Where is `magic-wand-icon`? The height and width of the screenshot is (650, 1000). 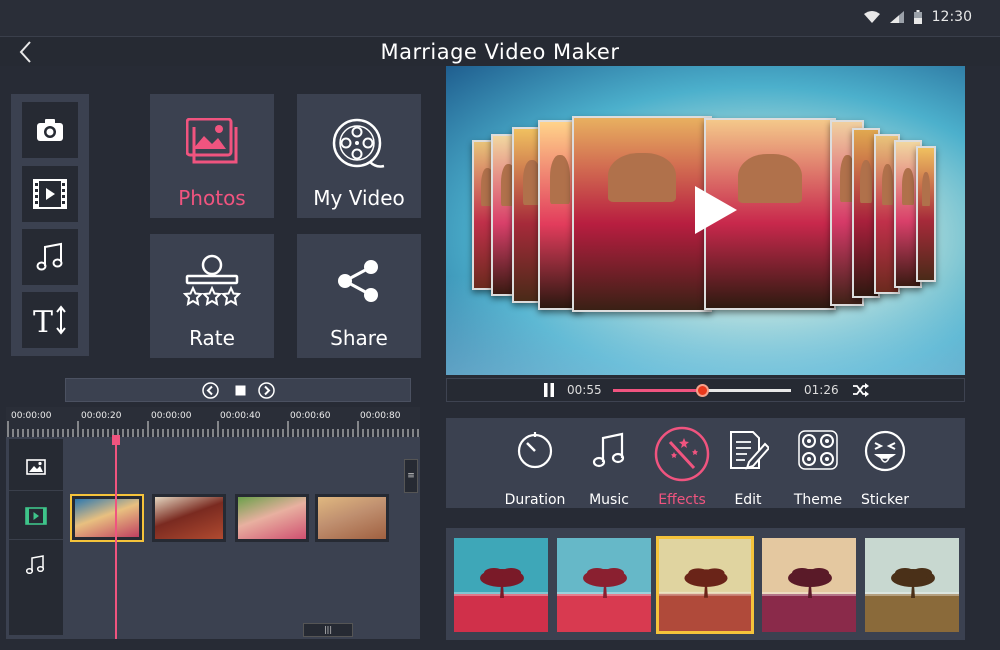
magic-wand-icon is located at coordinates (682, 454).